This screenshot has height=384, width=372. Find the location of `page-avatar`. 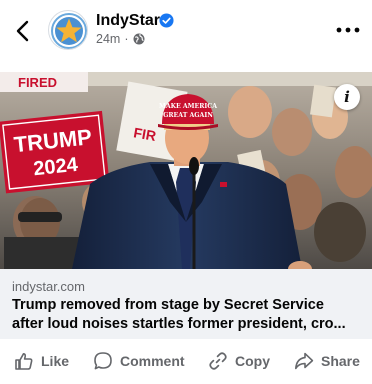

page-avatar is located at coordinates (68, 30).